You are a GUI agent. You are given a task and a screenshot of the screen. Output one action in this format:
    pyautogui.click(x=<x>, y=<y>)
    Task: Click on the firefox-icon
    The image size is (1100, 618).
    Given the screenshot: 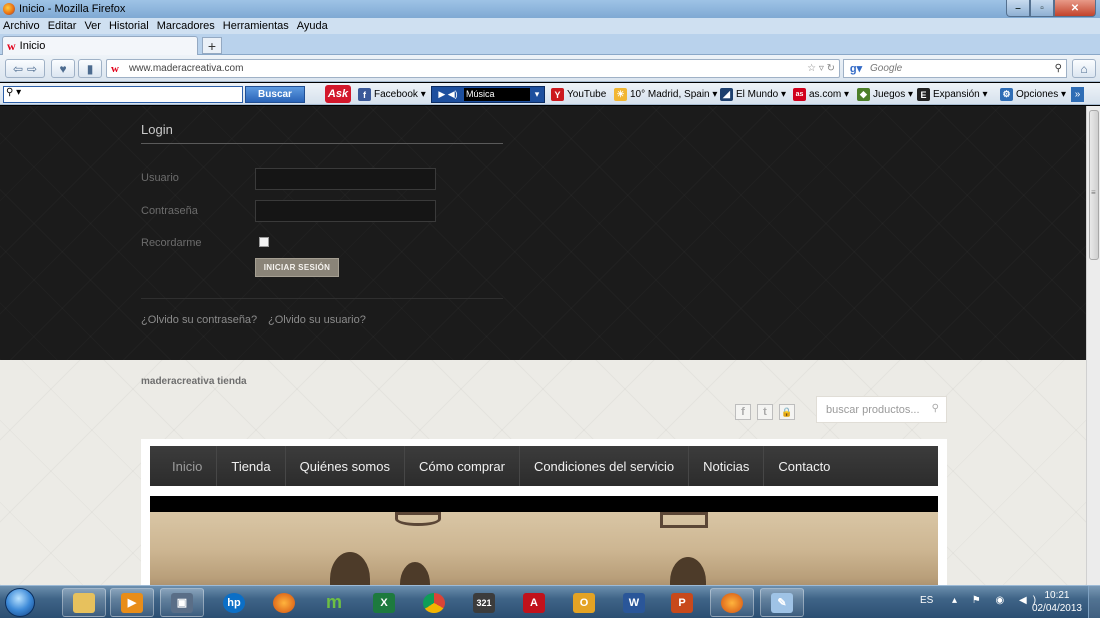 What is the action you would take?
    pyautogui.click(x=284, y=602)
    